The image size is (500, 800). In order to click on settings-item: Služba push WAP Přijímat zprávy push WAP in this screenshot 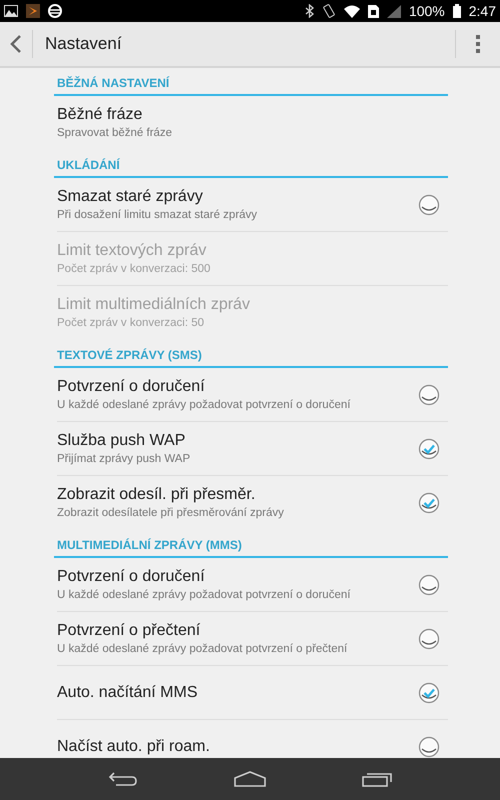, I will do `click(252, 449)`.